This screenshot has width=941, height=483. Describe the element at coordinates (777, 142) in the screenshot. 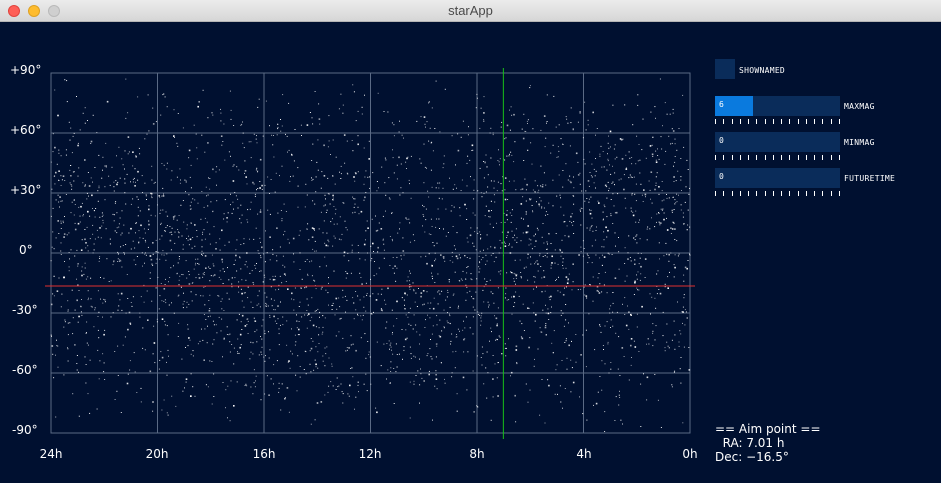

I see `minmag-slider: 0` at that location.